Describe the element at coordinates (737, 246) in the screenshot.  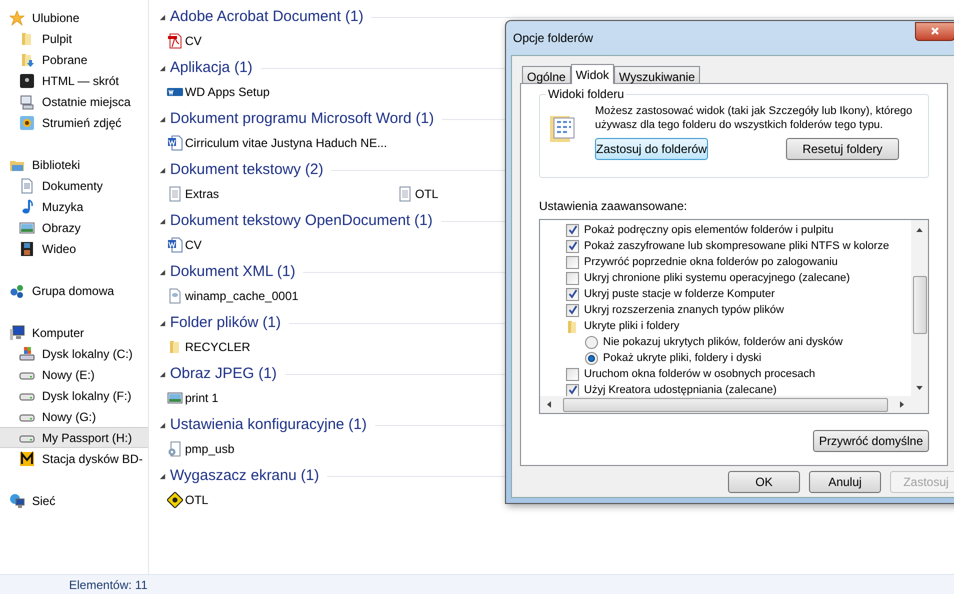
I see `setting-label: Pokaż zaszyfrowane lub skompresowane pliki NTFS w kolorze` at that location.